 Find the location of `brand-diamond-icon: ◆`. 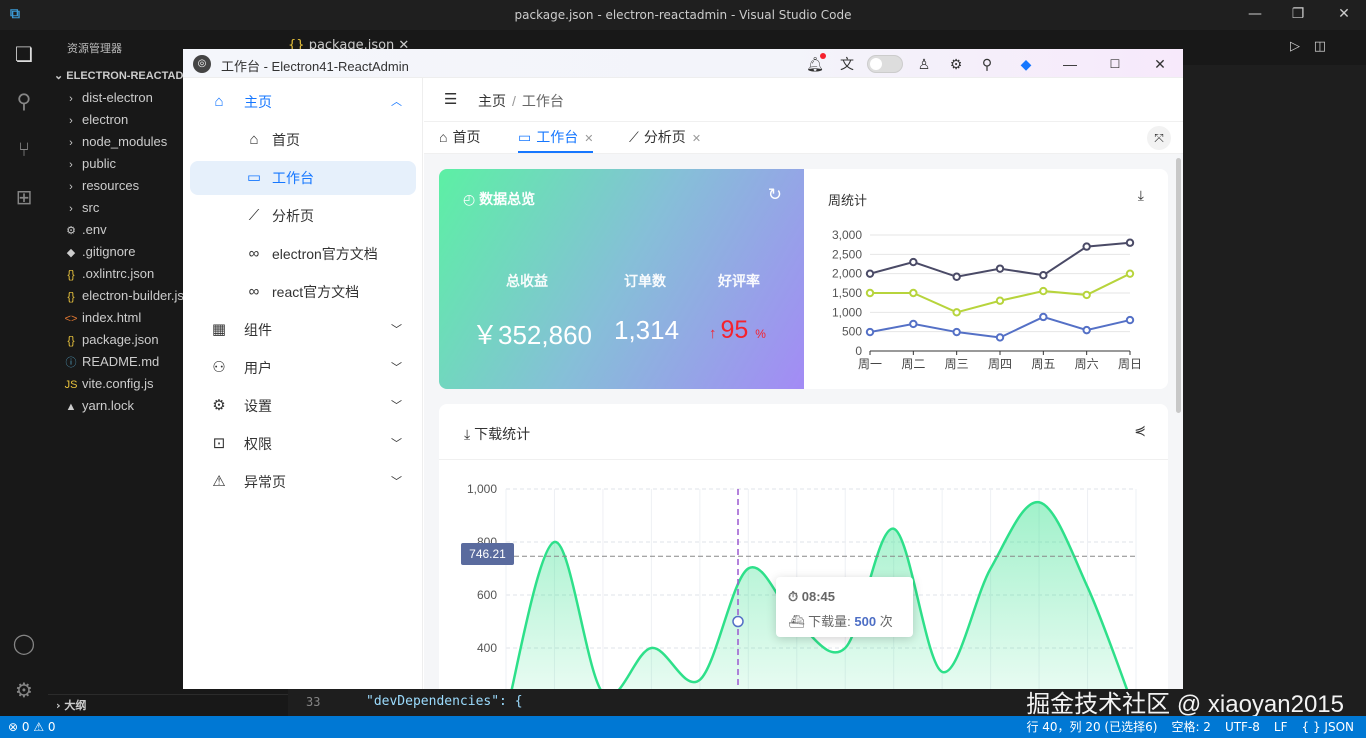

brand-diamond-icon: ◆ is located at coordinates (1026, 64).